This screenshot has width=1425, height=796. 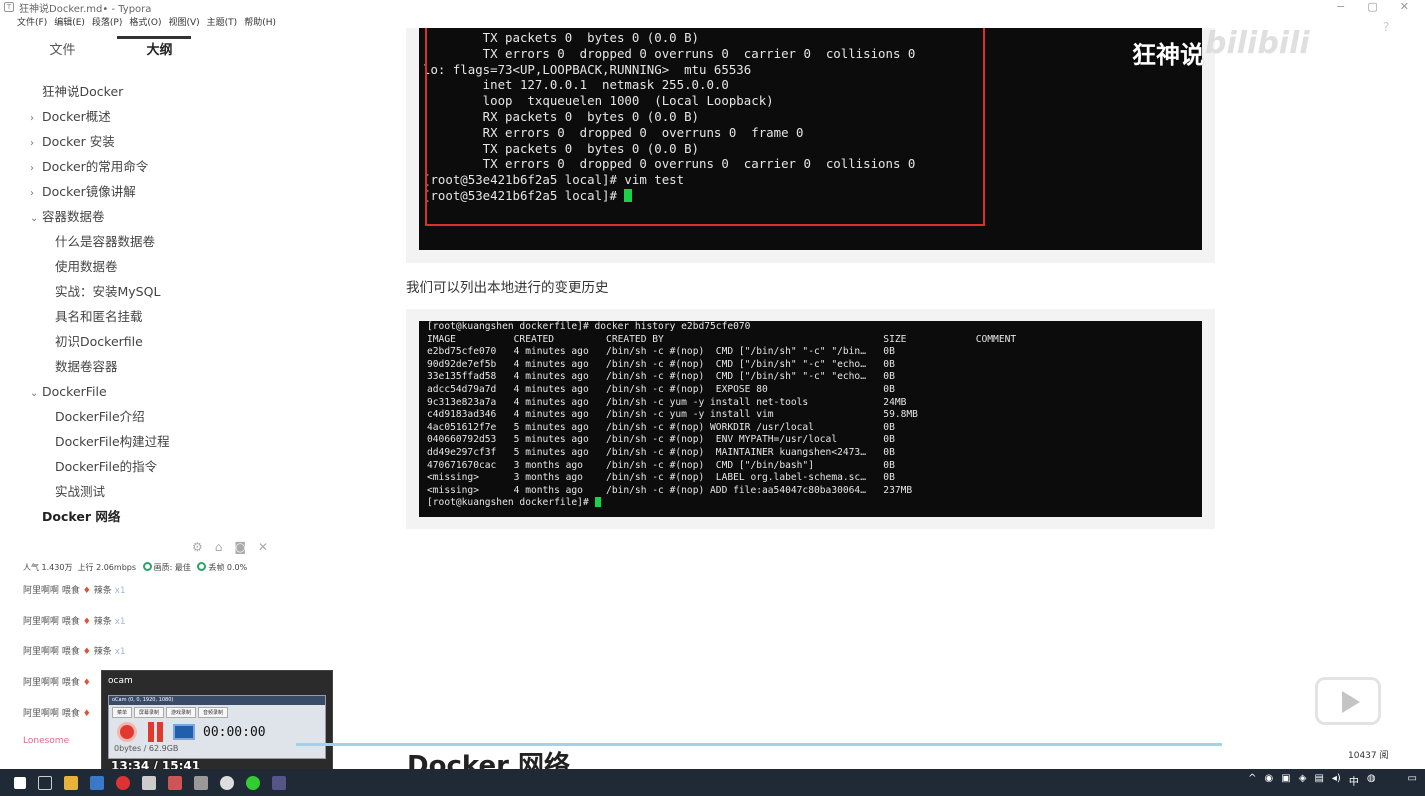 I want to click on outline-item-label: 数据卷容器, so click(x=86, y=366).